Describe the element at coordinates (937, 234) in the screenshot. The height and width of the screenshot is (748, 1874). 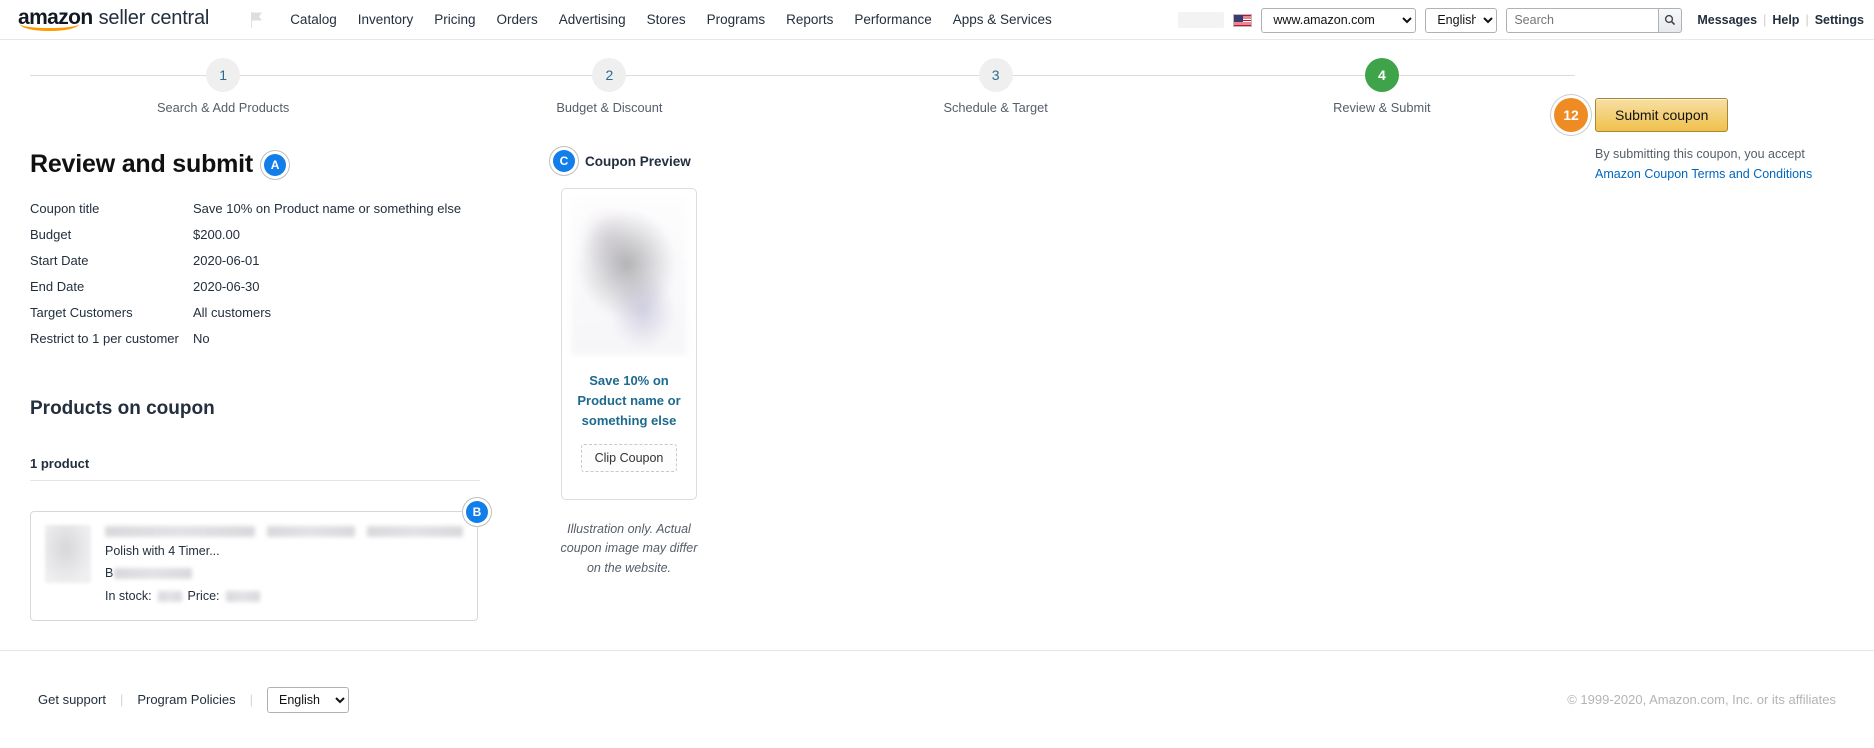
I see `summary-row-budget: Budget $200.00` at that location.